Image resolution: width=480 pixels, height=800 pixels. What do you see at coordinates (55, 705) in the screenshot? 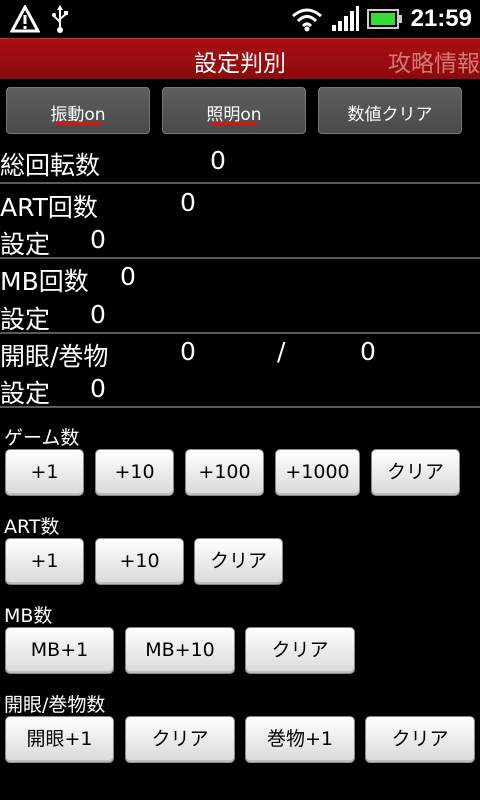
I see `eye-scroll-section-label: 開眼/巻物数` at bounding box center [55, 705].